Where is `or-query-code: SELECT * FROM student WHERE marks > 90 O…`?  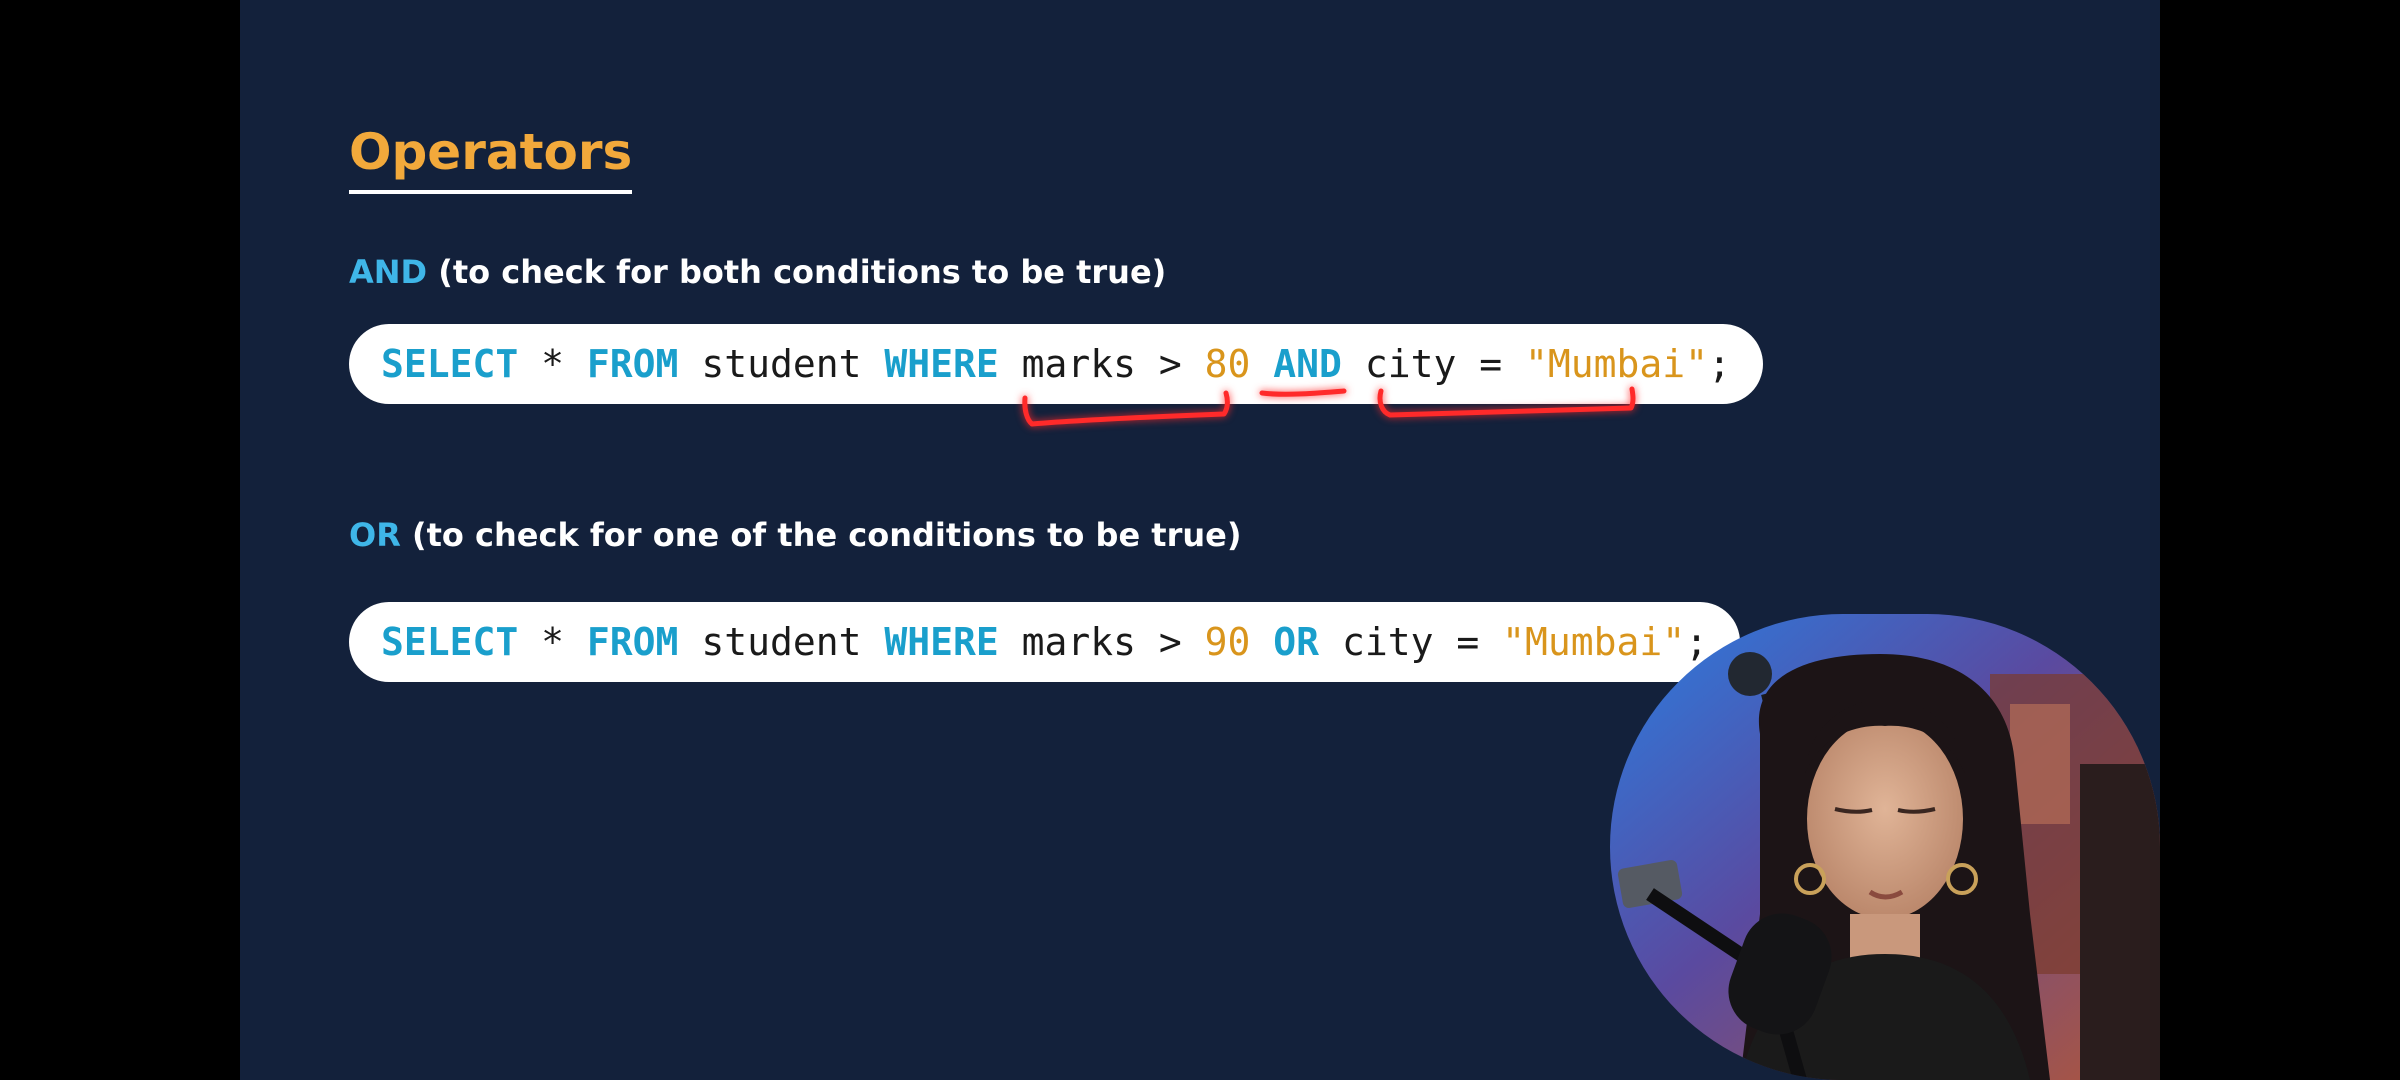
or-query-code: SELECT * FROM student WHERE marks > 90 O… is located at coordinates (1045, 642).